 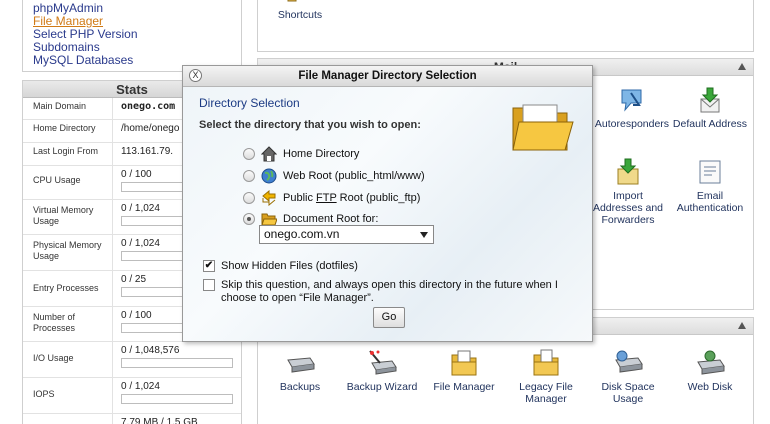 I want to click on tile-label: Import Addresses and Forwarders, so click(x=628, y=208).